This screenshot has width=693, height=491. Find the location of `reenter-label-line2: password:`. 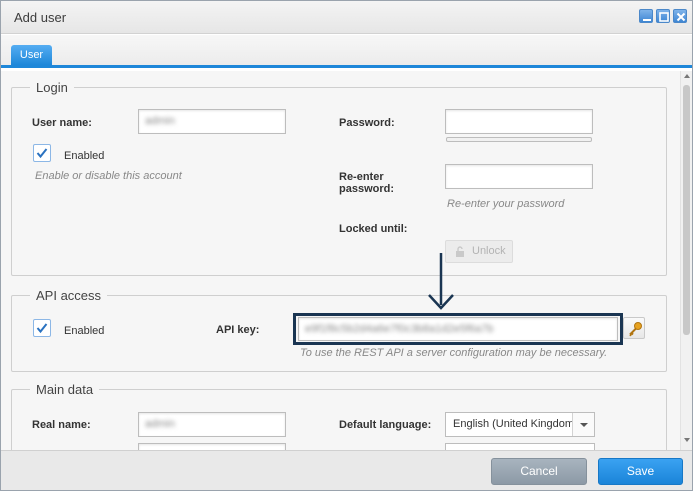

reenter-label-line2: password: is located at coordinates (367, 189).